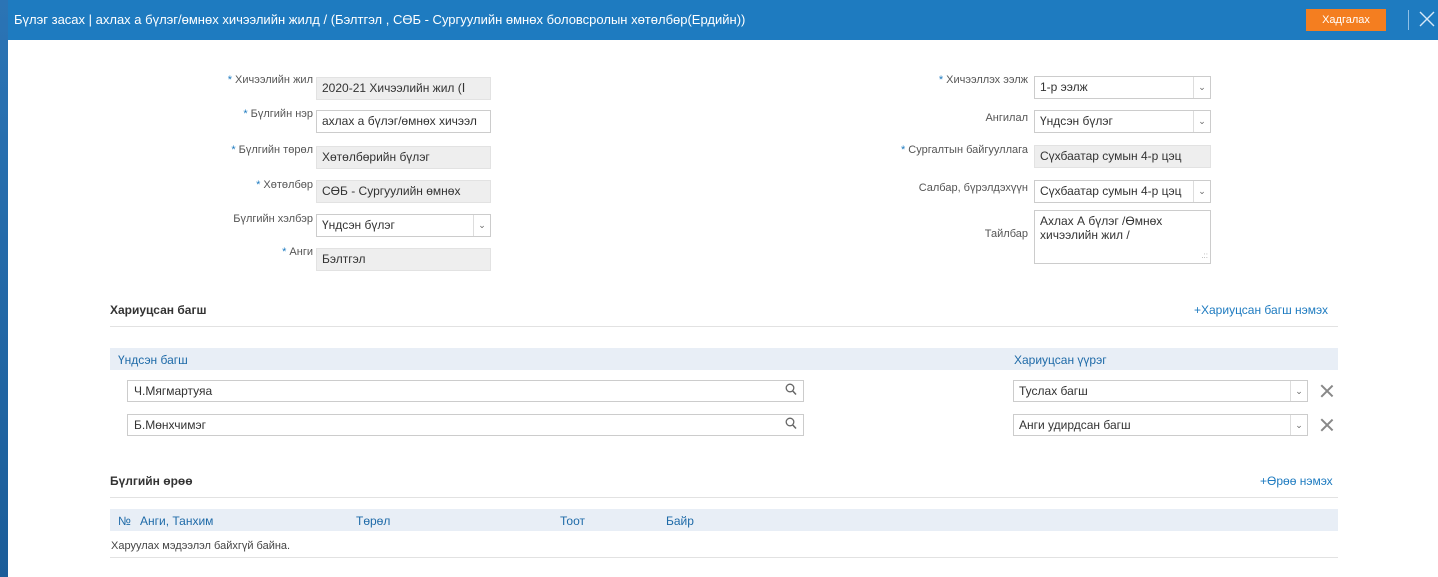  I want to click on label-shift: * Хичээллэх ээлж, so click(983, 80).